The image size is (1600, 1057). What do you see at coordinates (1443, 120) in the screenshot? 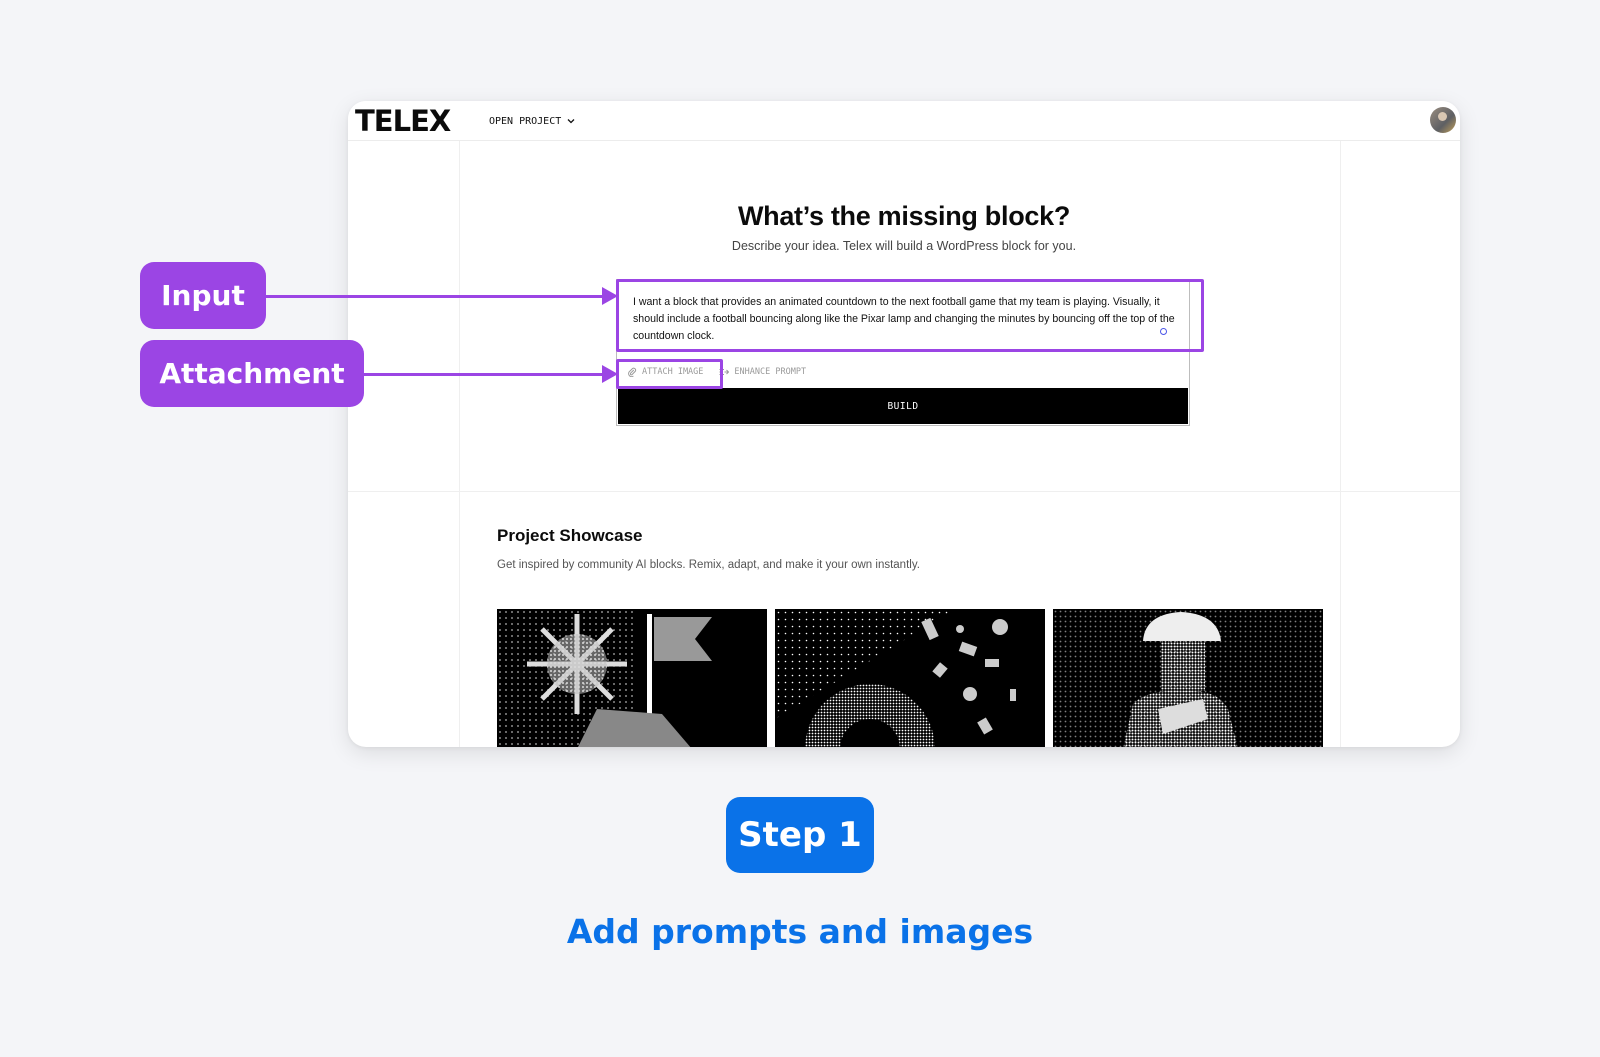
I see `avatar` at bounding box center [1443, 120].